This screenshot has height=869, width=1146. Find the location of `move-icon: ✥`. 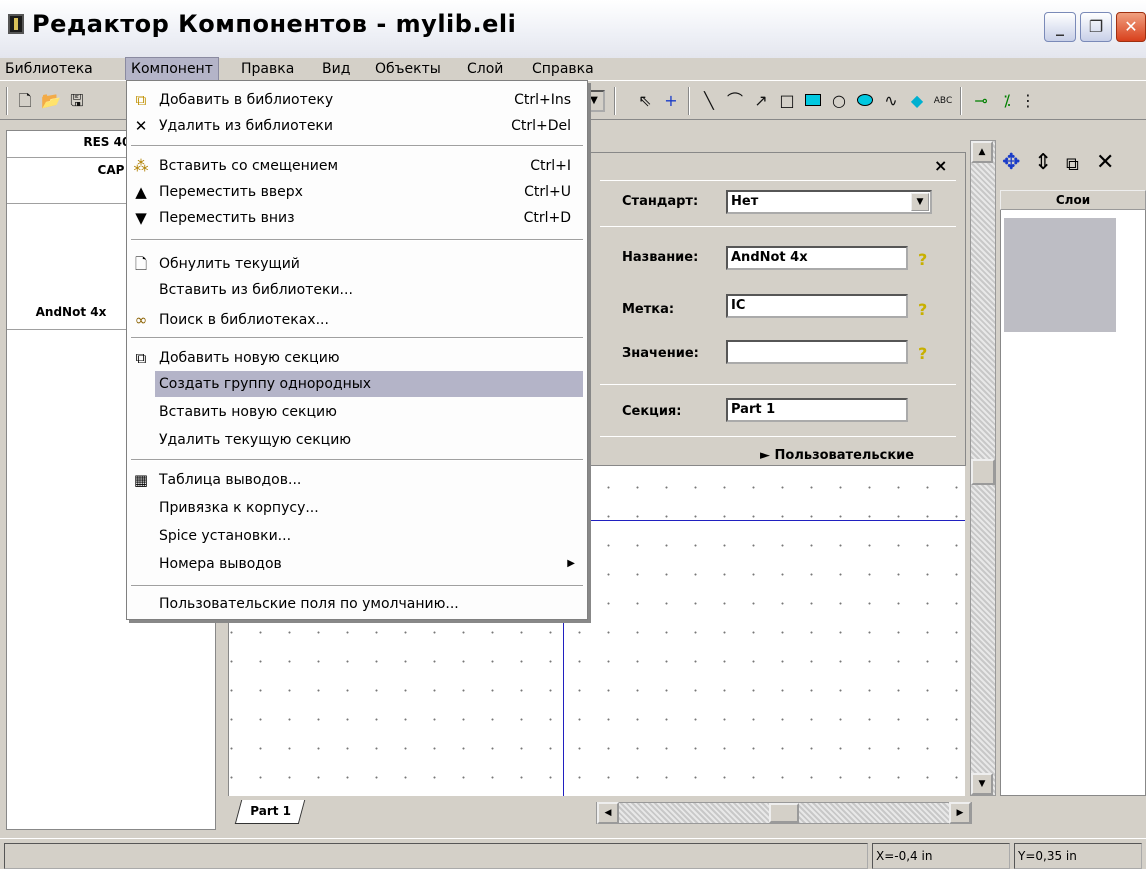

move-icon: ✥ is located at coordinates (1011, 162).